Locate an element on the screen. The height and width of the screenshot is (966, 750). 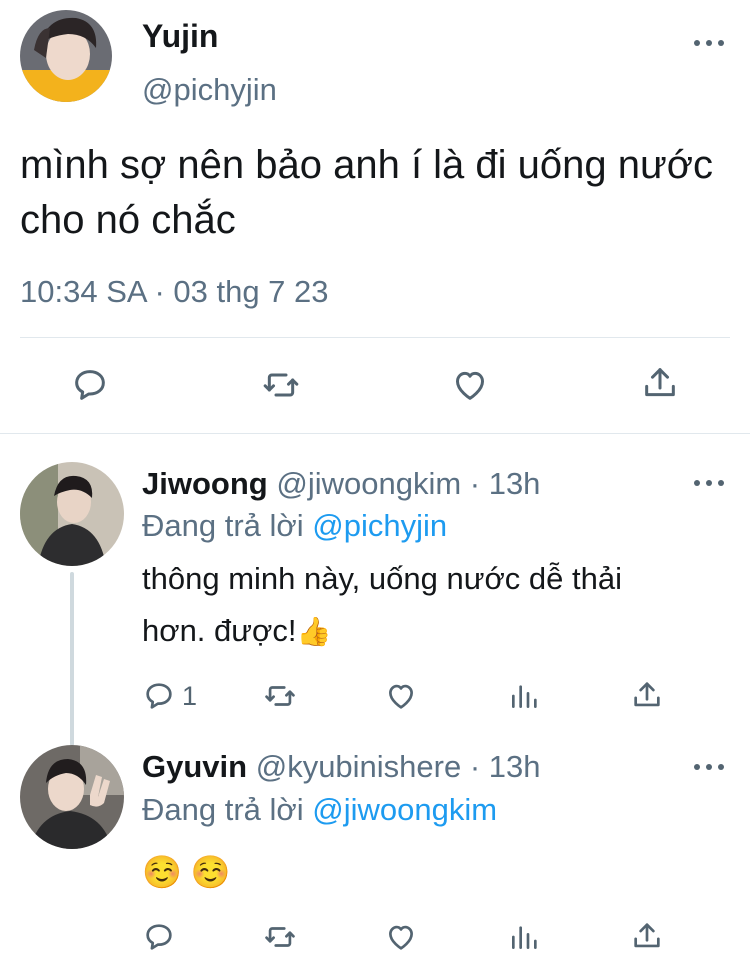
mention-link: @jiwoongkim is located at coordinates (404, 809).